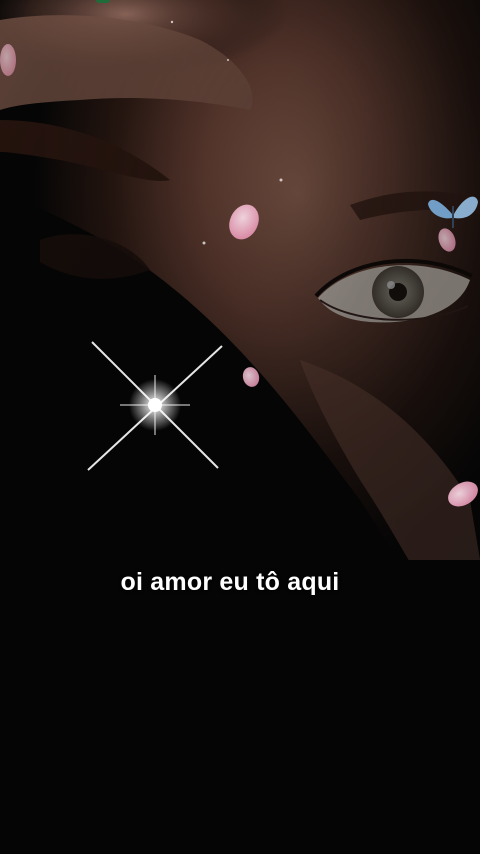  What do you see at coordinates (230, 582) in the screenshot?
I see `caption-text: oi amor eu tô aqui` at bounding box center [230, 582].